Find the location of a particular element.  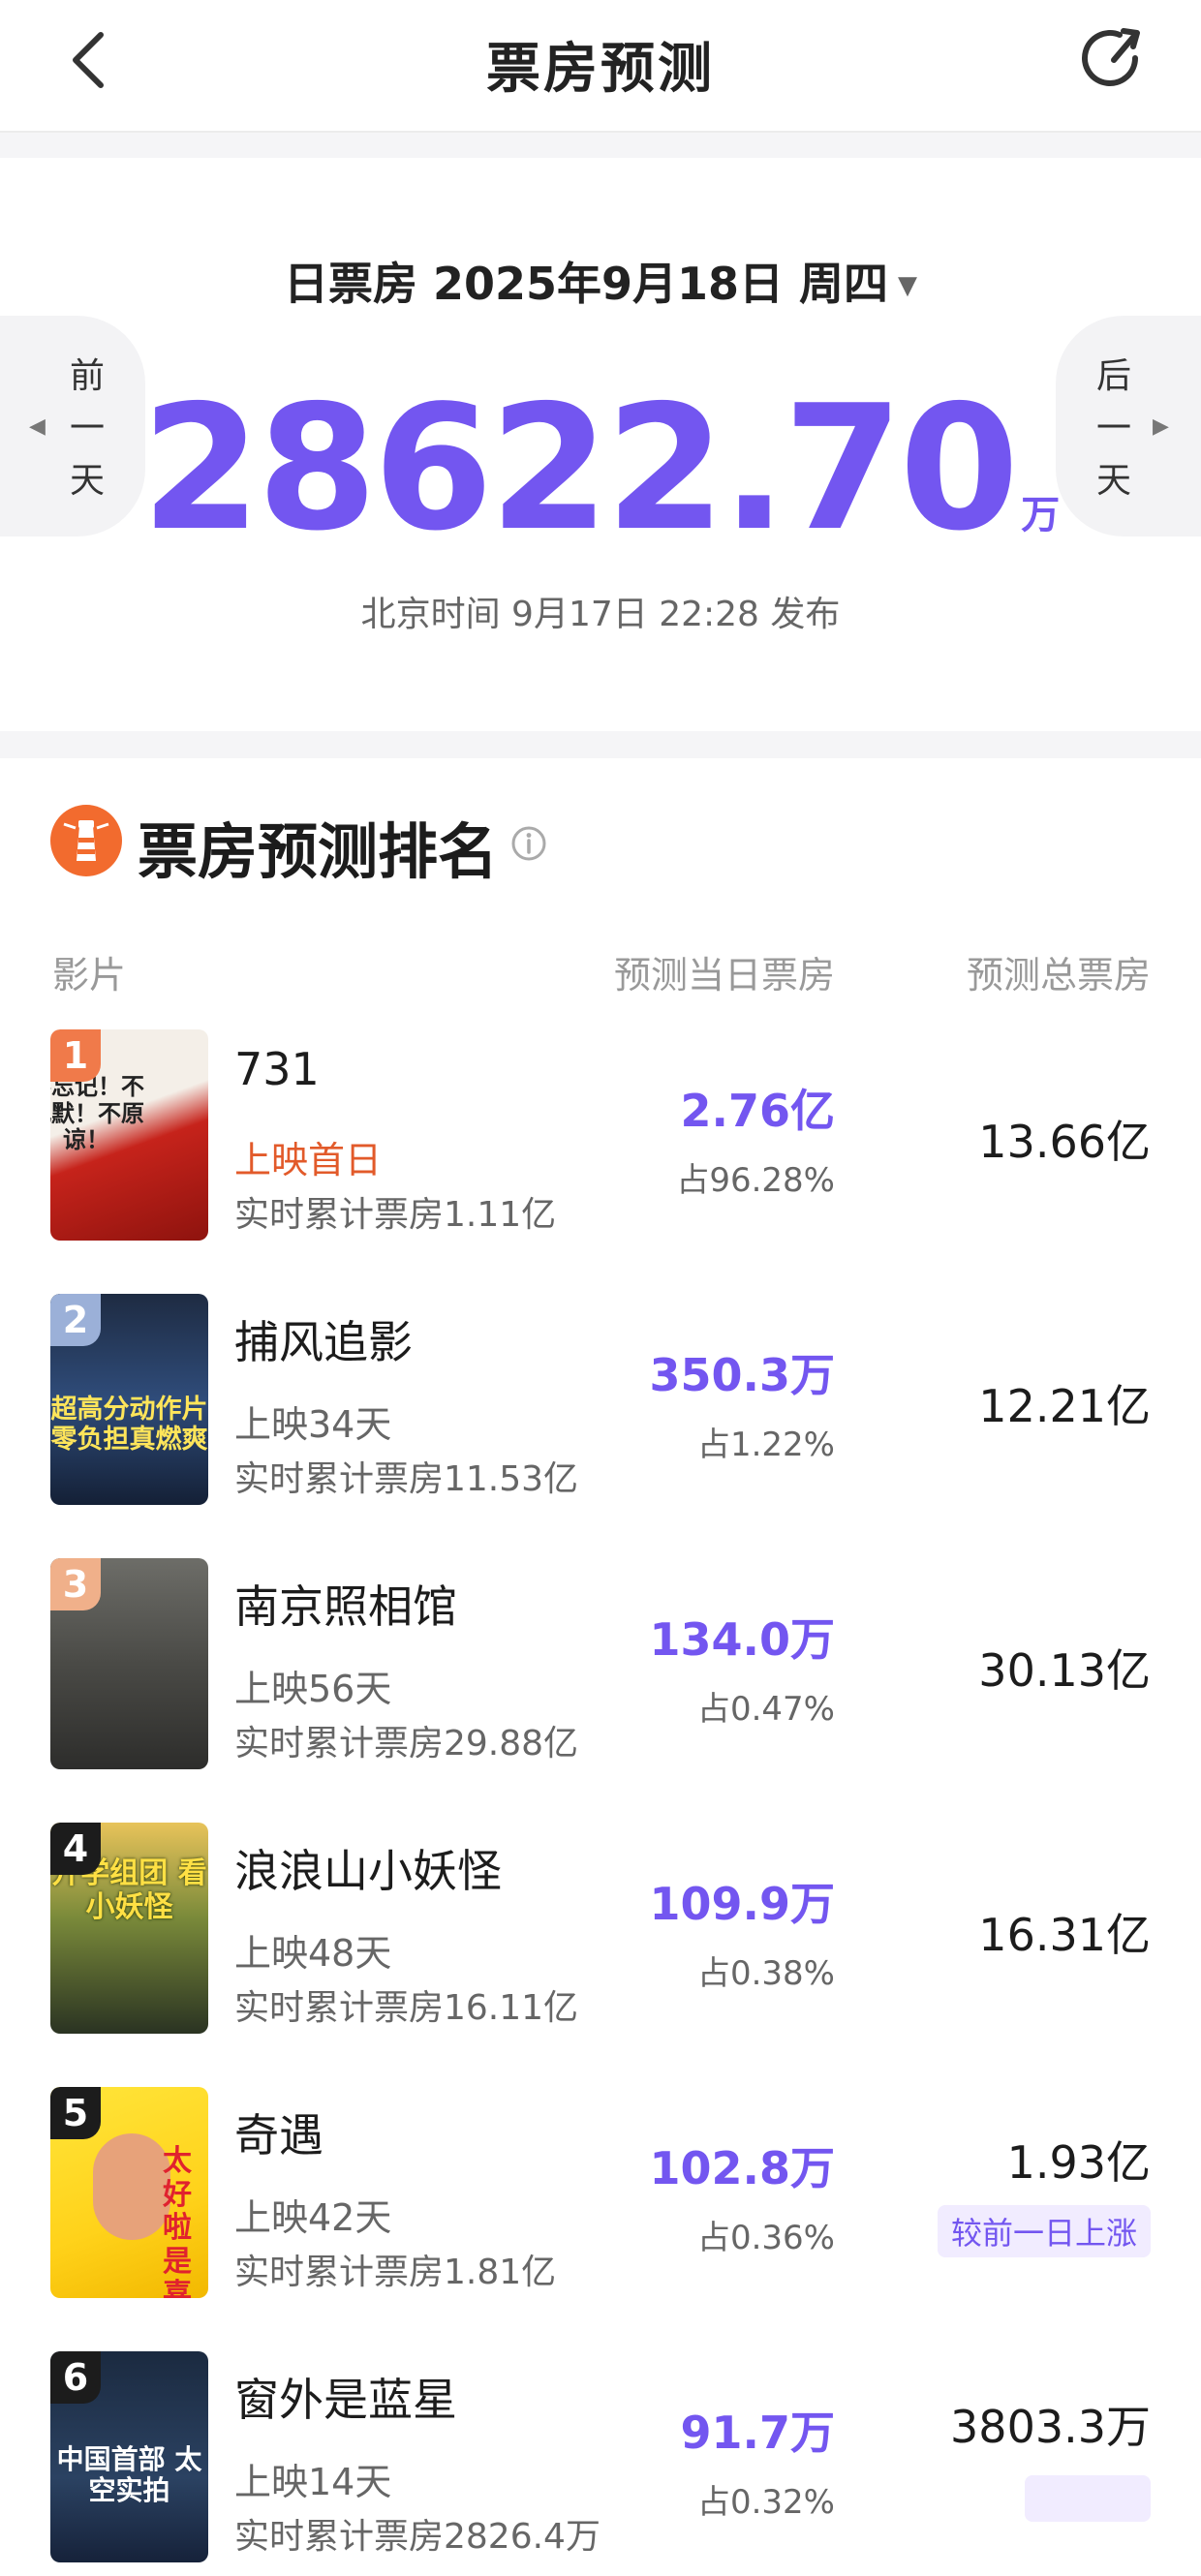

film-status: 上映42天 is located at coordinates (313, 2217).